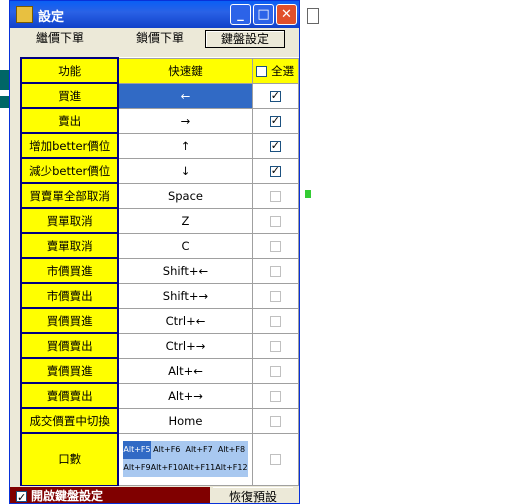 The image size is (512, 504). Describe the element at coordinates (69, 120) in the screenshot. I see `row-function: 賣出` at that location.